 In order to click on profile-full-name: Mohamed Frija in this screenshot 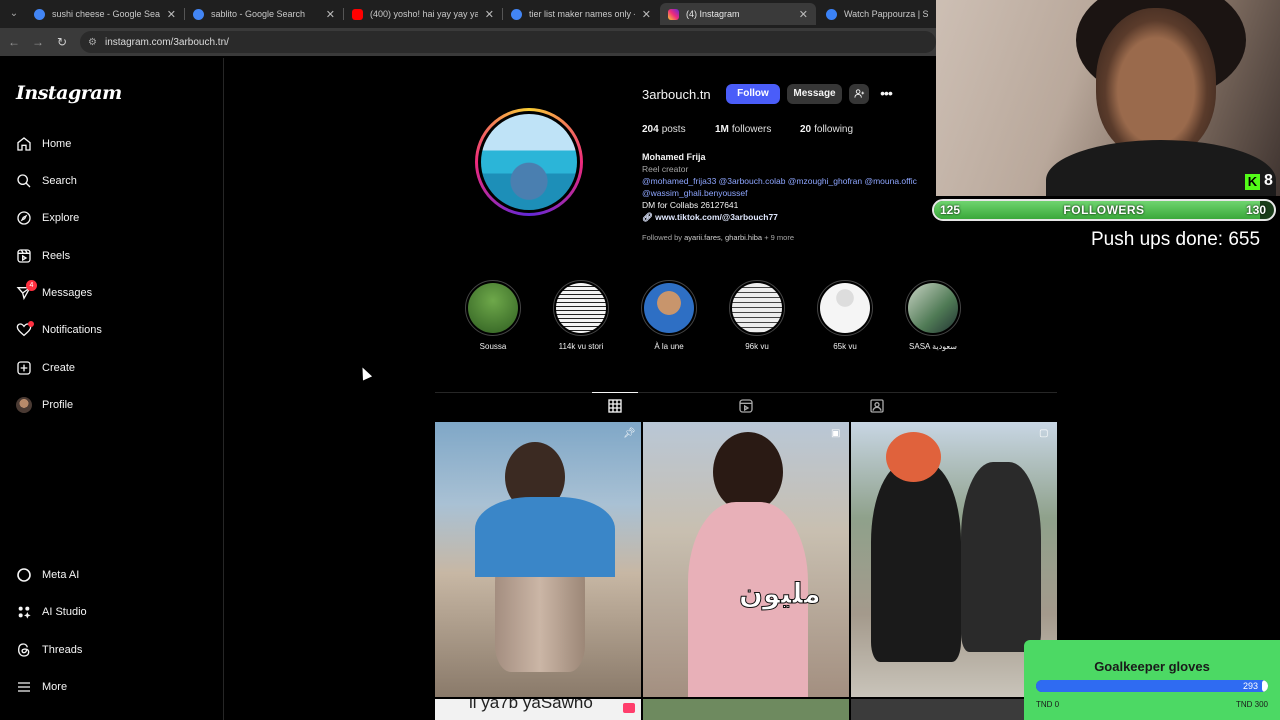, I will do `click(674, 157)`.